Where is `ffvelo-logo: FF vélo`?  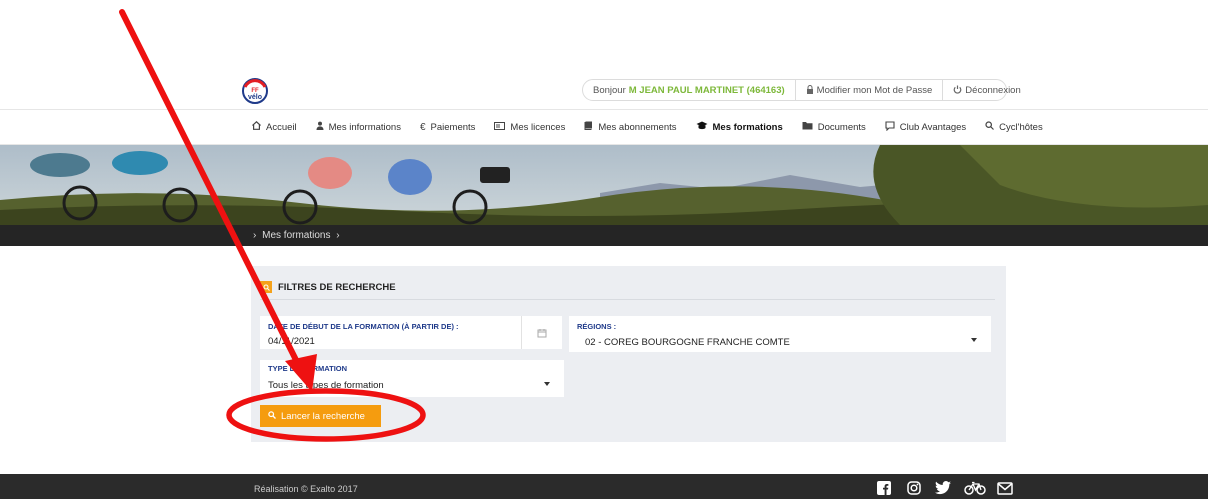
ffvelo-logo: FF vélo is located at coordinates (264, 91).